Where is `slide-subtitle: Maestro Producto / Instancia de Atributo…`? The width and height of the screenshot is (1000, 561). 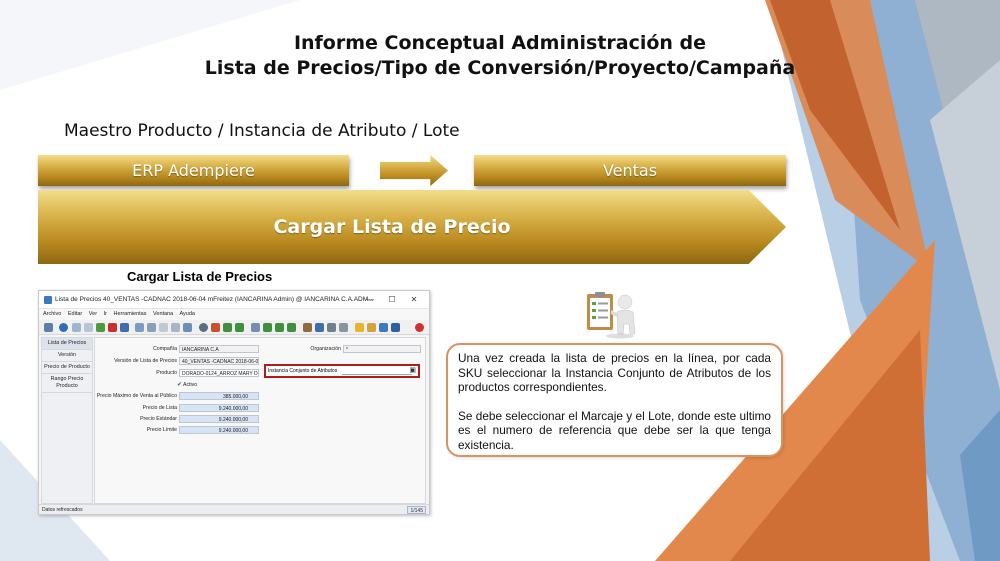 slide-subtitle: Maestro Producto / Instancia de Atributo… is located at coordinates (262, 131).